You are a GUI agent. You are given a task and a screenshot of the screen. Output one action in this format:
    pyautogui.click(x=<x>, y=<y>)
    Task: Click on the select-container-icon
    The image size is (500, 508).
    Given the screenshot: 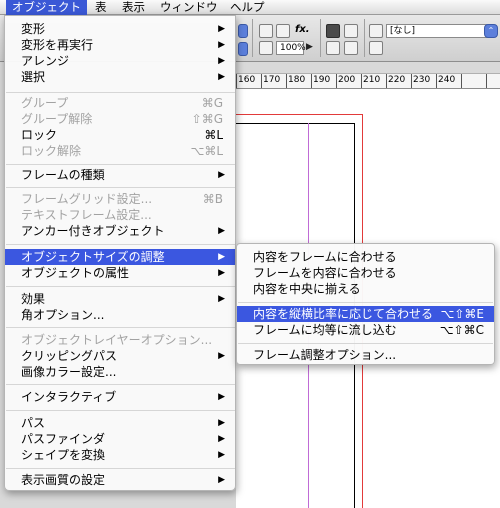 What is the action you would take?
    pyautogui.click(x=283, y=31)
    